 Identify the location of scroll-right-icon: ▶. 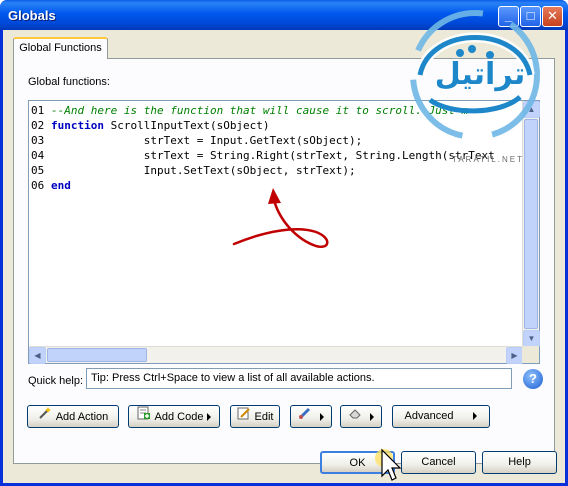
(514, 355).